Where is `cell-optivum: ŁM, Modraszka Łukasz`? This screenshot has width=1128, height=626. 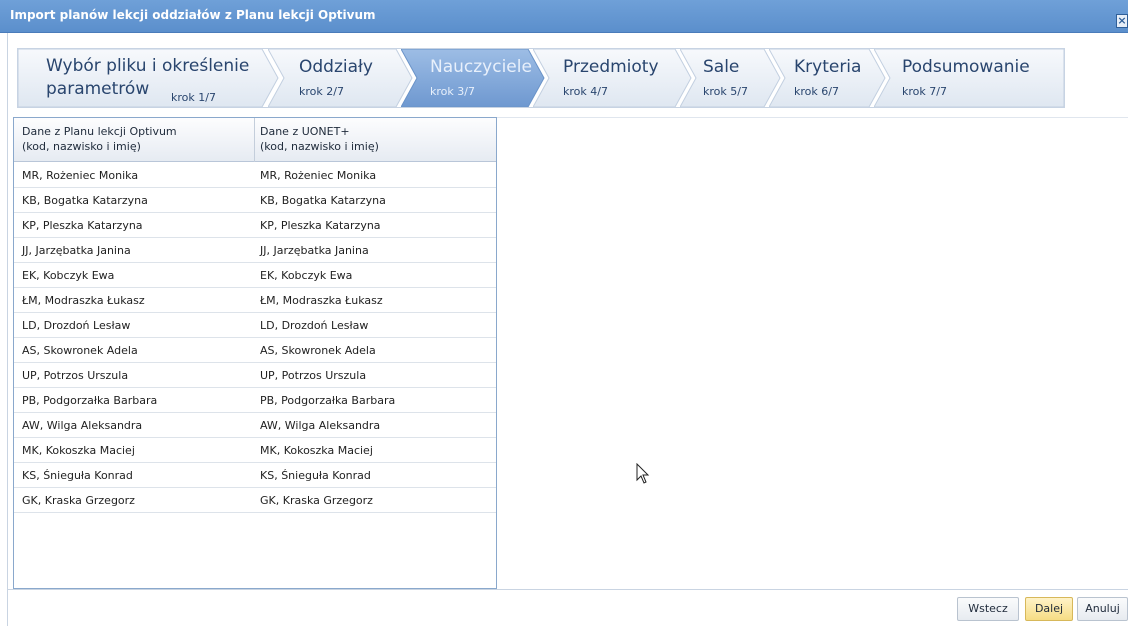 cell-optivum: ŁM, Modraszka Łukasz is located at coordinates (83, 300).